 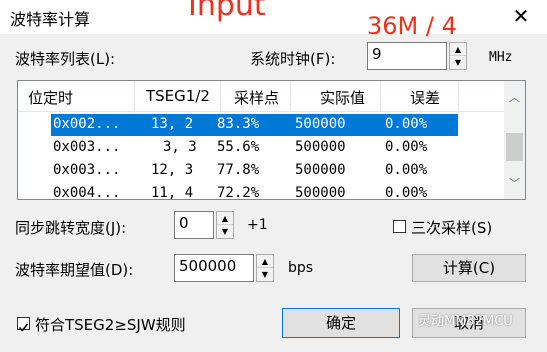 I want to click on chevron-up-icon: ︿, so click(x=514, y=97).